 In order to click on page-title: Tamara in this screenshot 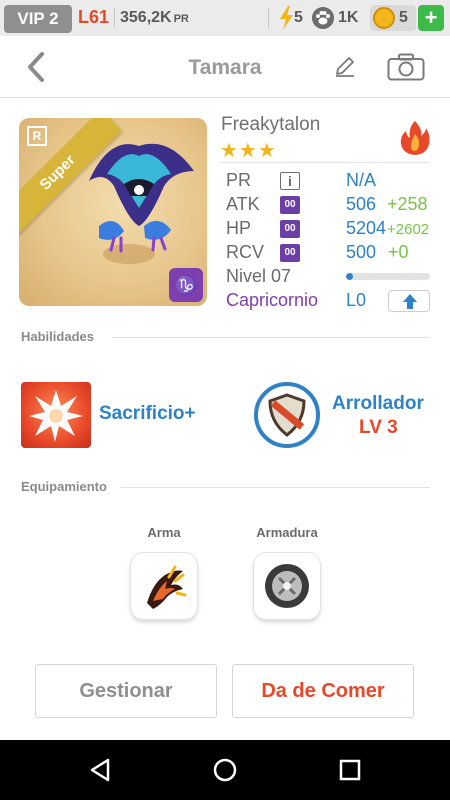, I will do `click(225, 67)`.